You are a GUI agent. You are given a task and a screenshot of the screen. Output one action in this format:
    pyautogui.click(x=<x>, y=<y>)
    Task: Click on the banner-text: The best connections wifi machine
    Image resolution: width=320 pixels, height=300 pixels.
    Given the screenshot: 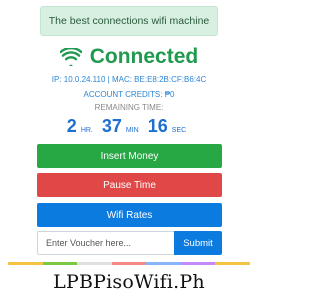 What is the action you would take?
    pyautogui.click(x=129, y=21)
    